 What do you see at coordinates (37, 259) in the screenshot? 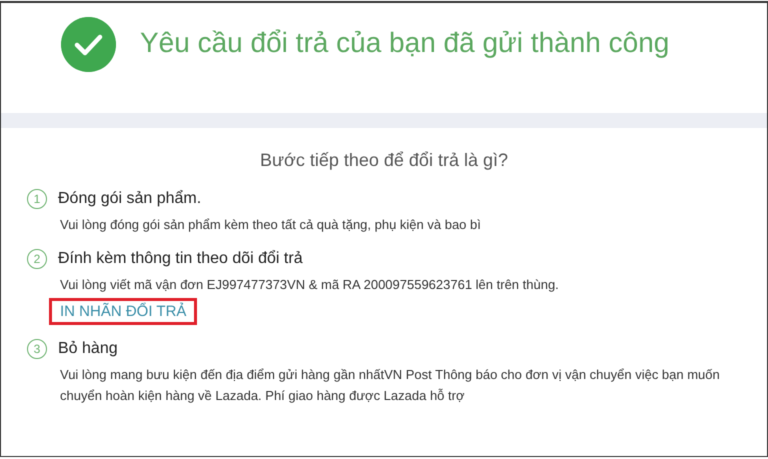
I see `step-number: 2` at bounding box center [37, 259].